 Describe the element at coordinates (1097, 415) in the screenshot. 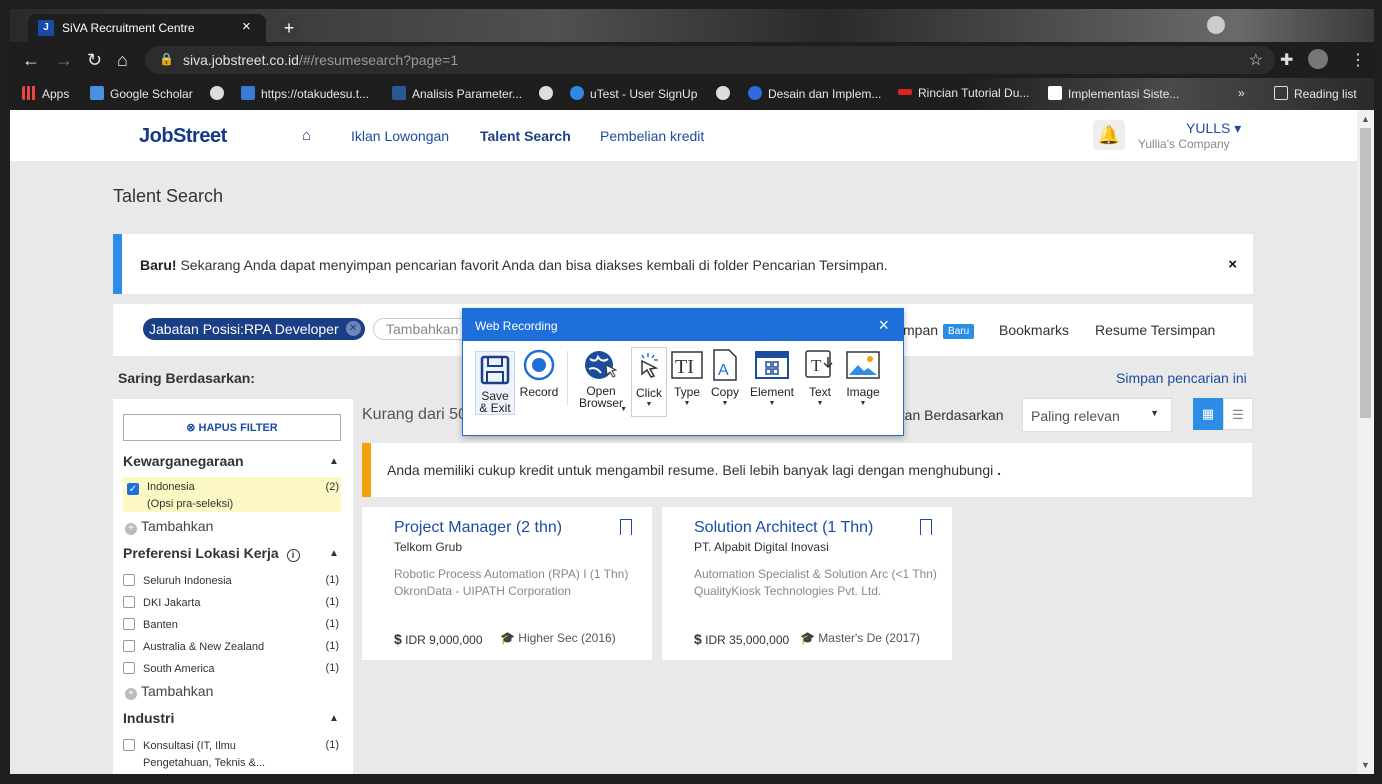

I see `sort-select: Paling relevan ▼` at that location.